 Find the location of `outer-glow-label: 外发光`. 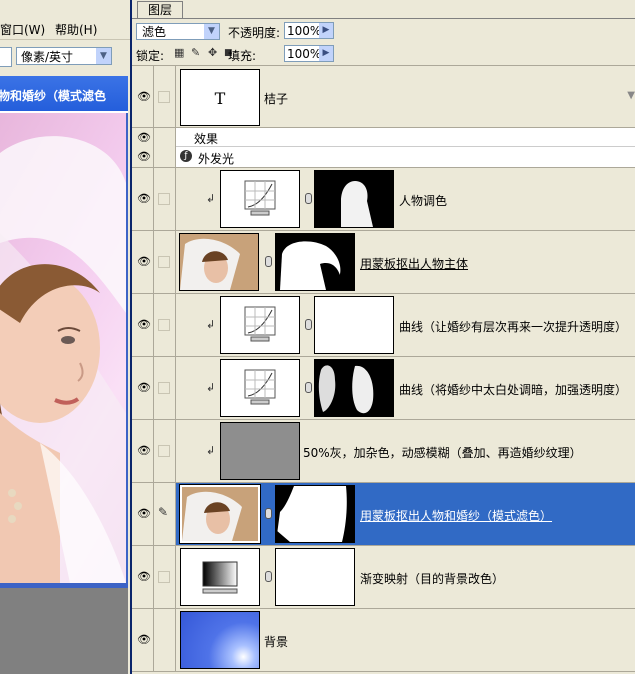

outer-glow-label: 外发光 is located at coordinates (216, 159).